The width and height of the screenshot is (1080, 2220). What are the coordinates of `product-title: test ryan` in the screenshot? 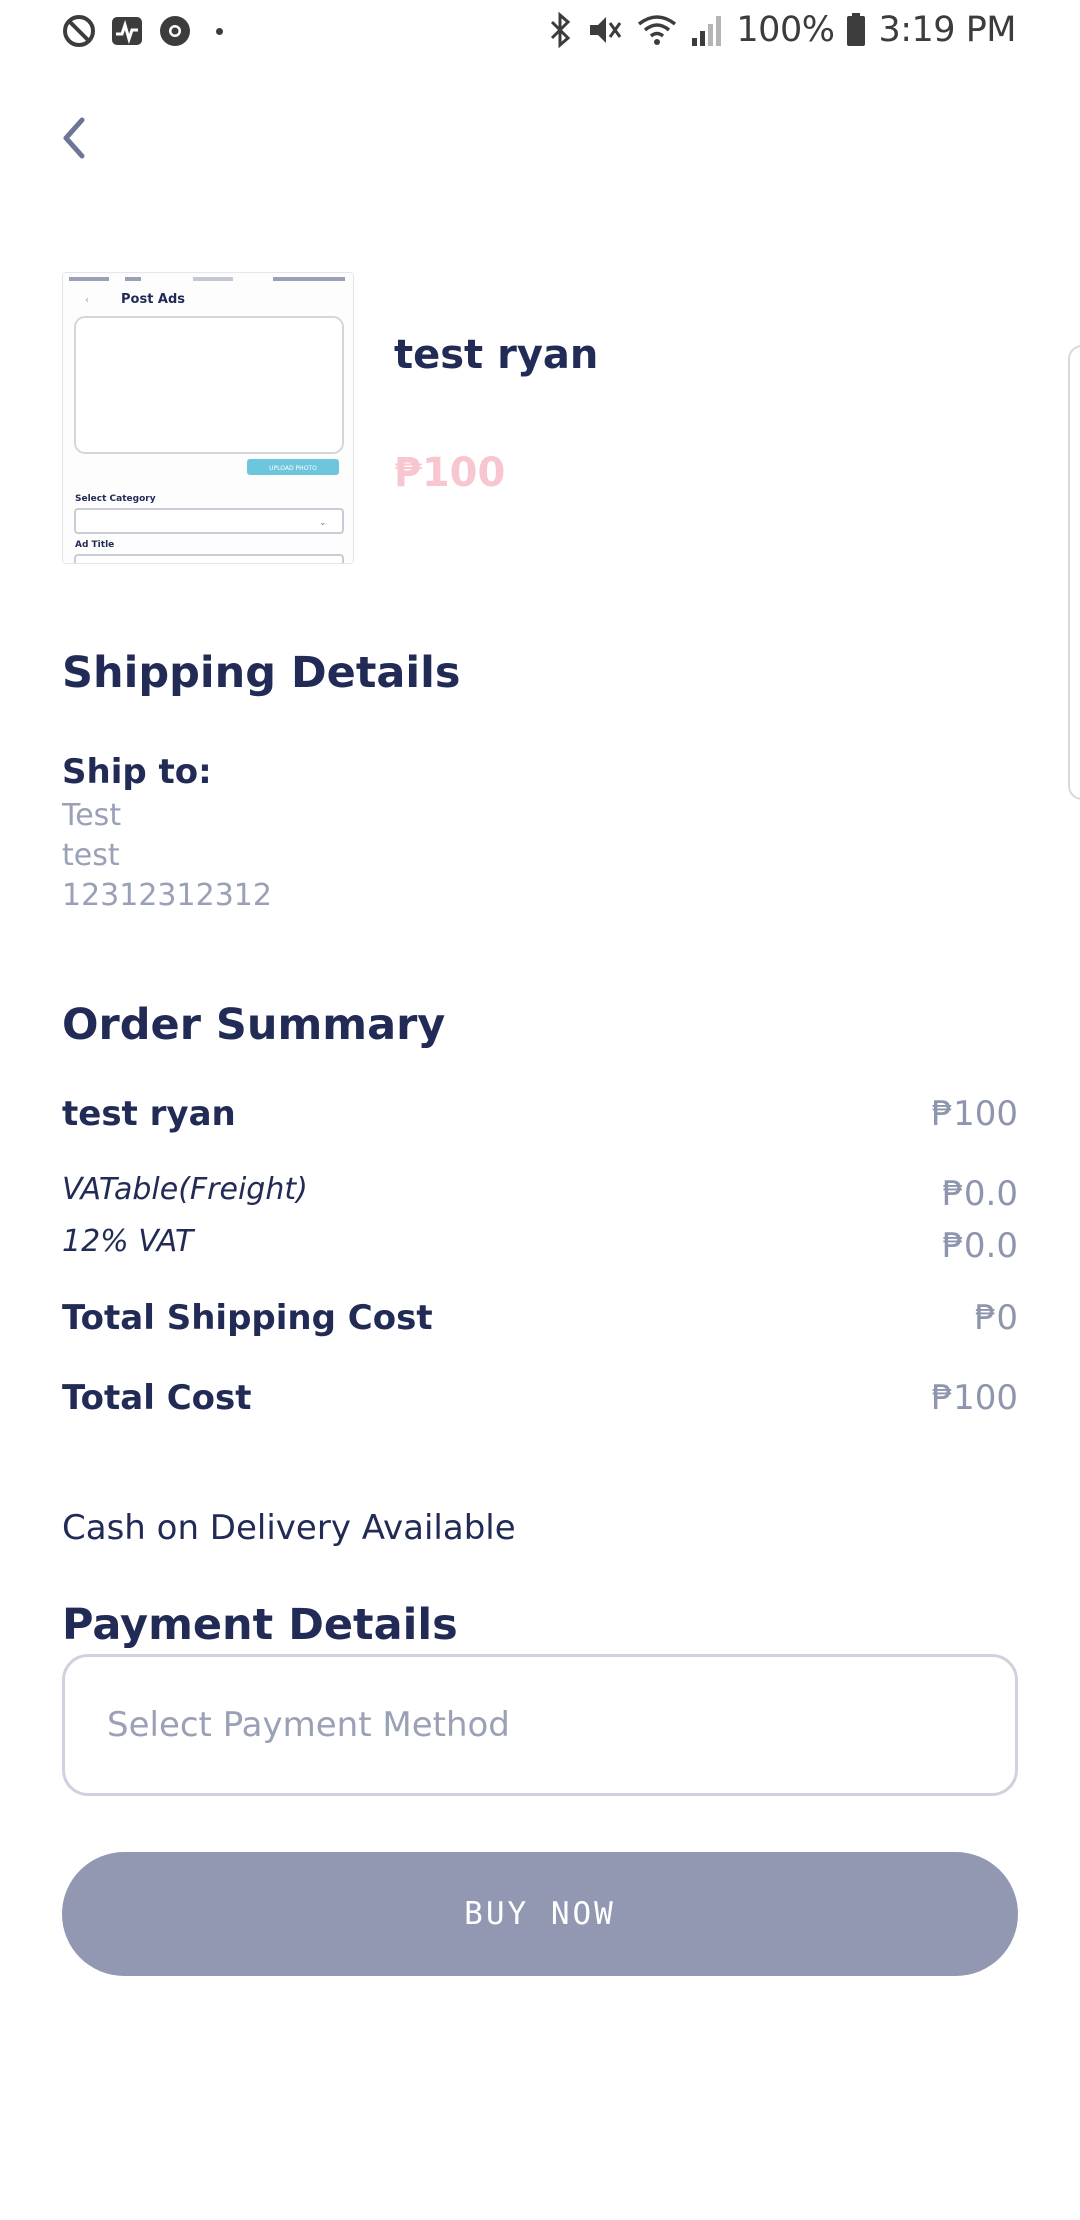 It's located at (496, 355).